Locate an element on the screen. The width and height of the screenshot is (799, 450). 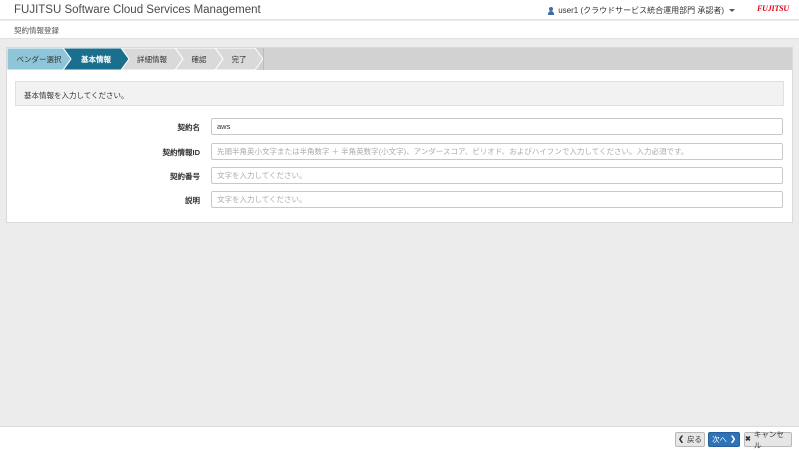
back-button-label: 戻る is located at coordinates (694, 439).